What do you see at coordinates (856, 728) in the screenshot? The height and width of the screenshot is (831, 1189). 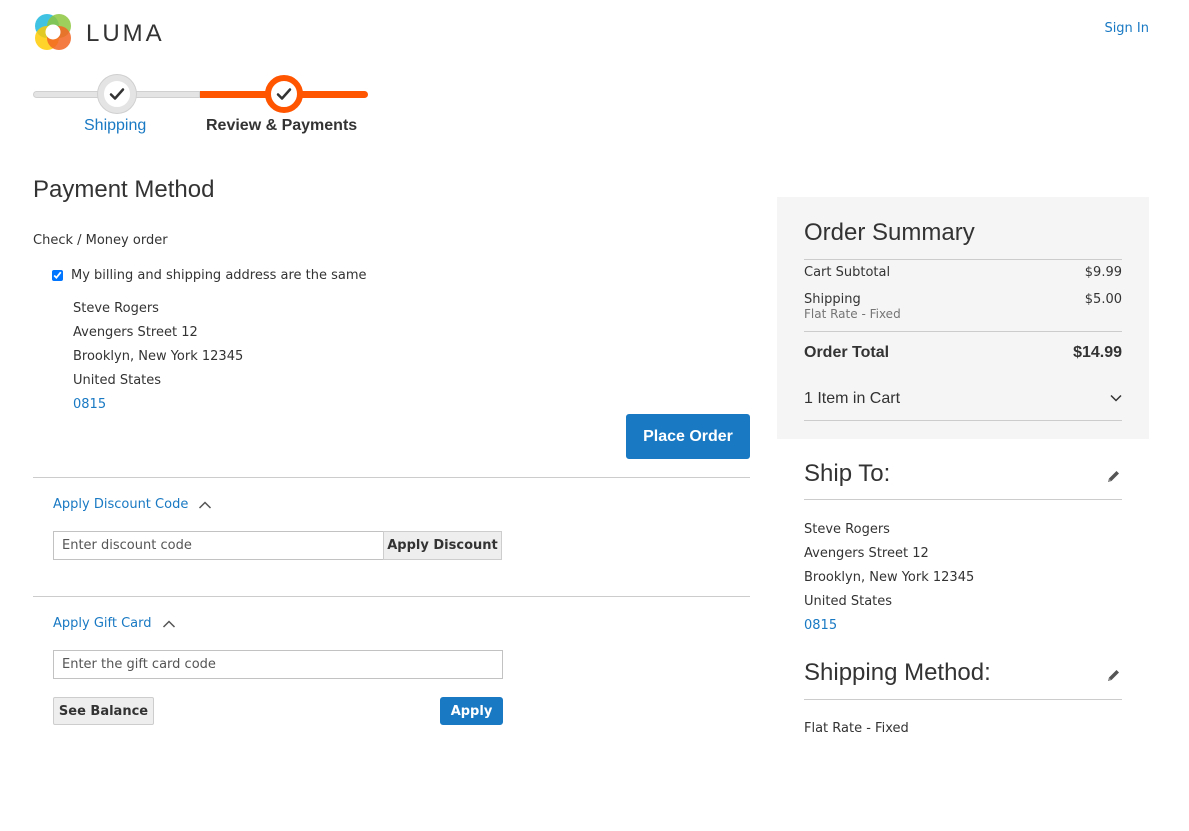 I see `shipping-method-value: Flat Rate - Fixed` at bounding box center [856, 728].